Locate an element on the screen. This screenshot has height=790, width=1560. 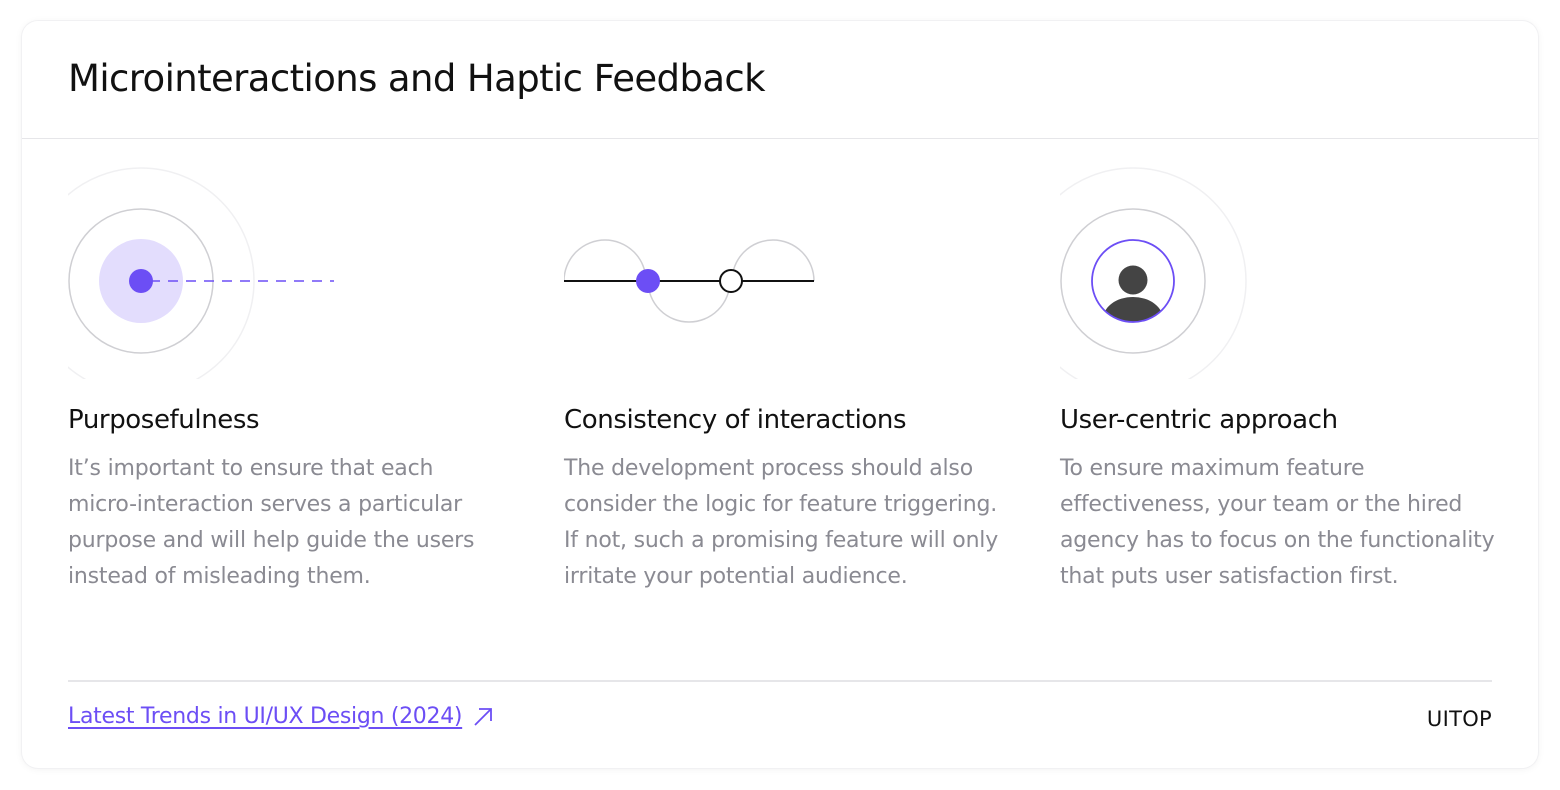
feature-title: Consistency of interactions is located at coordinates (735, 420).